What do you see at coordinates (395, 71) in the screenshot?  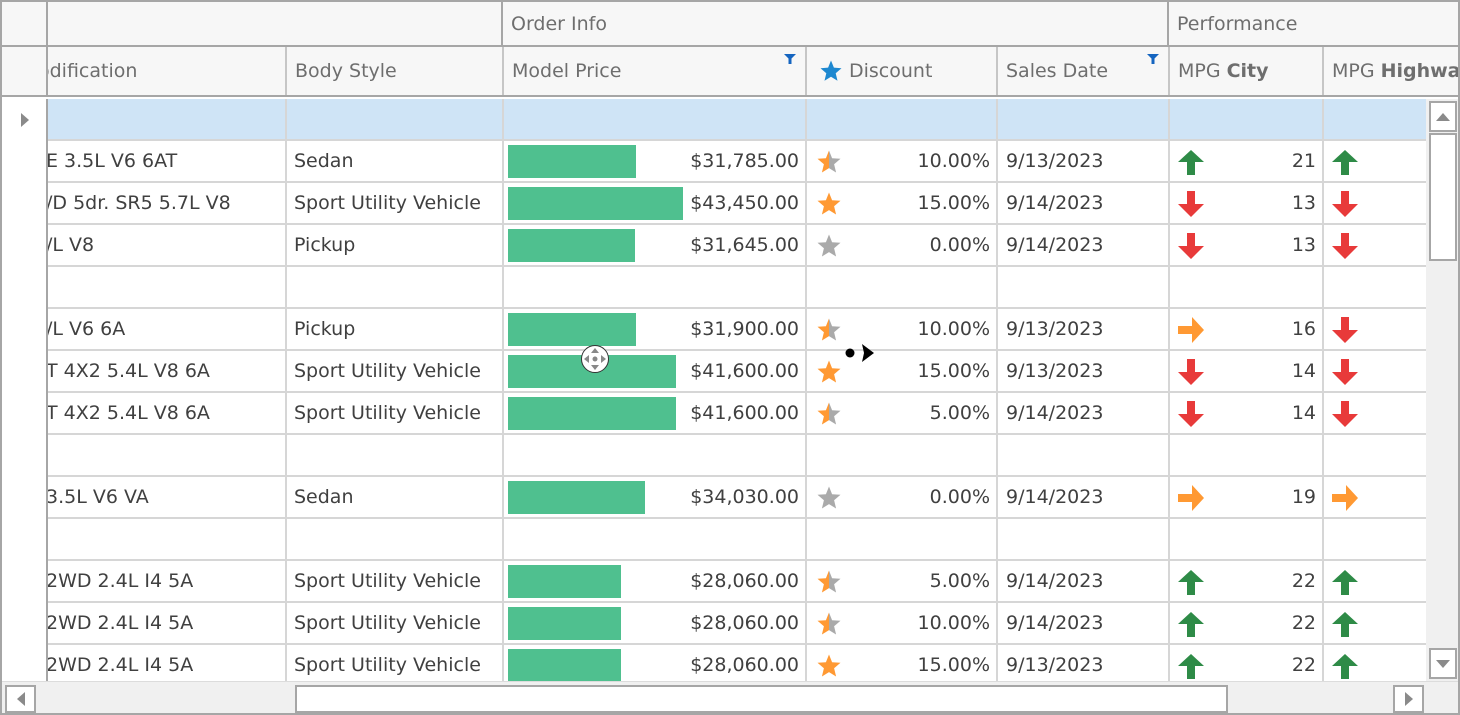 I see `column-header-body-style: Body Style` at bounding box center [395, 71].